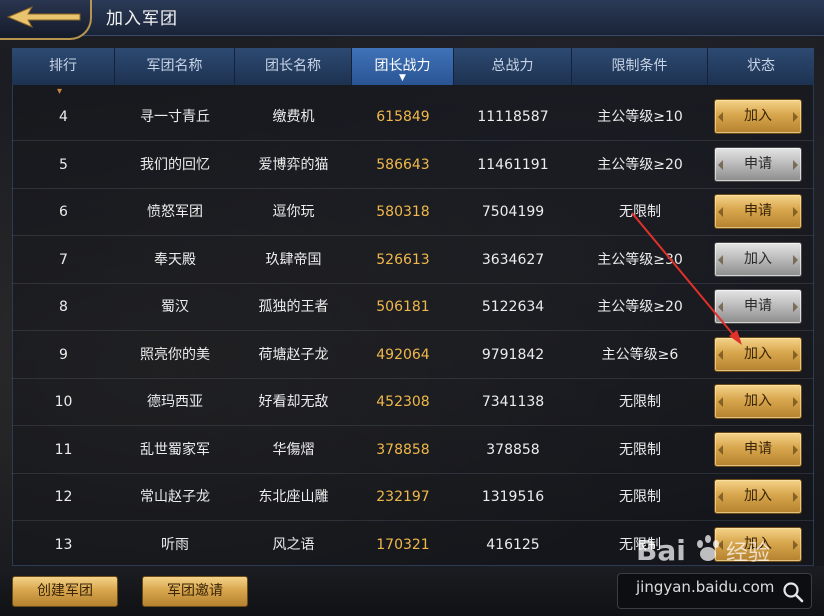  Describe the element at coordinates (293, 164) in the screenshot. I see `leader-name-cell: 爱博弈的猫` at that location.